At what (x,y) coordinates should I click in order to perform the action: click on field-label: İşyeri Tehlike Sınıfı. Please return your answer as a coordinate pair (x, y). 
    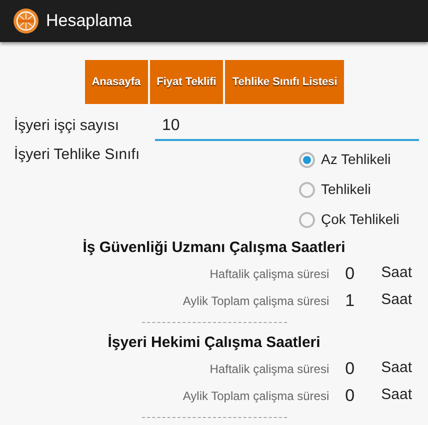
    Looking at the image, I should click on (77, 155).